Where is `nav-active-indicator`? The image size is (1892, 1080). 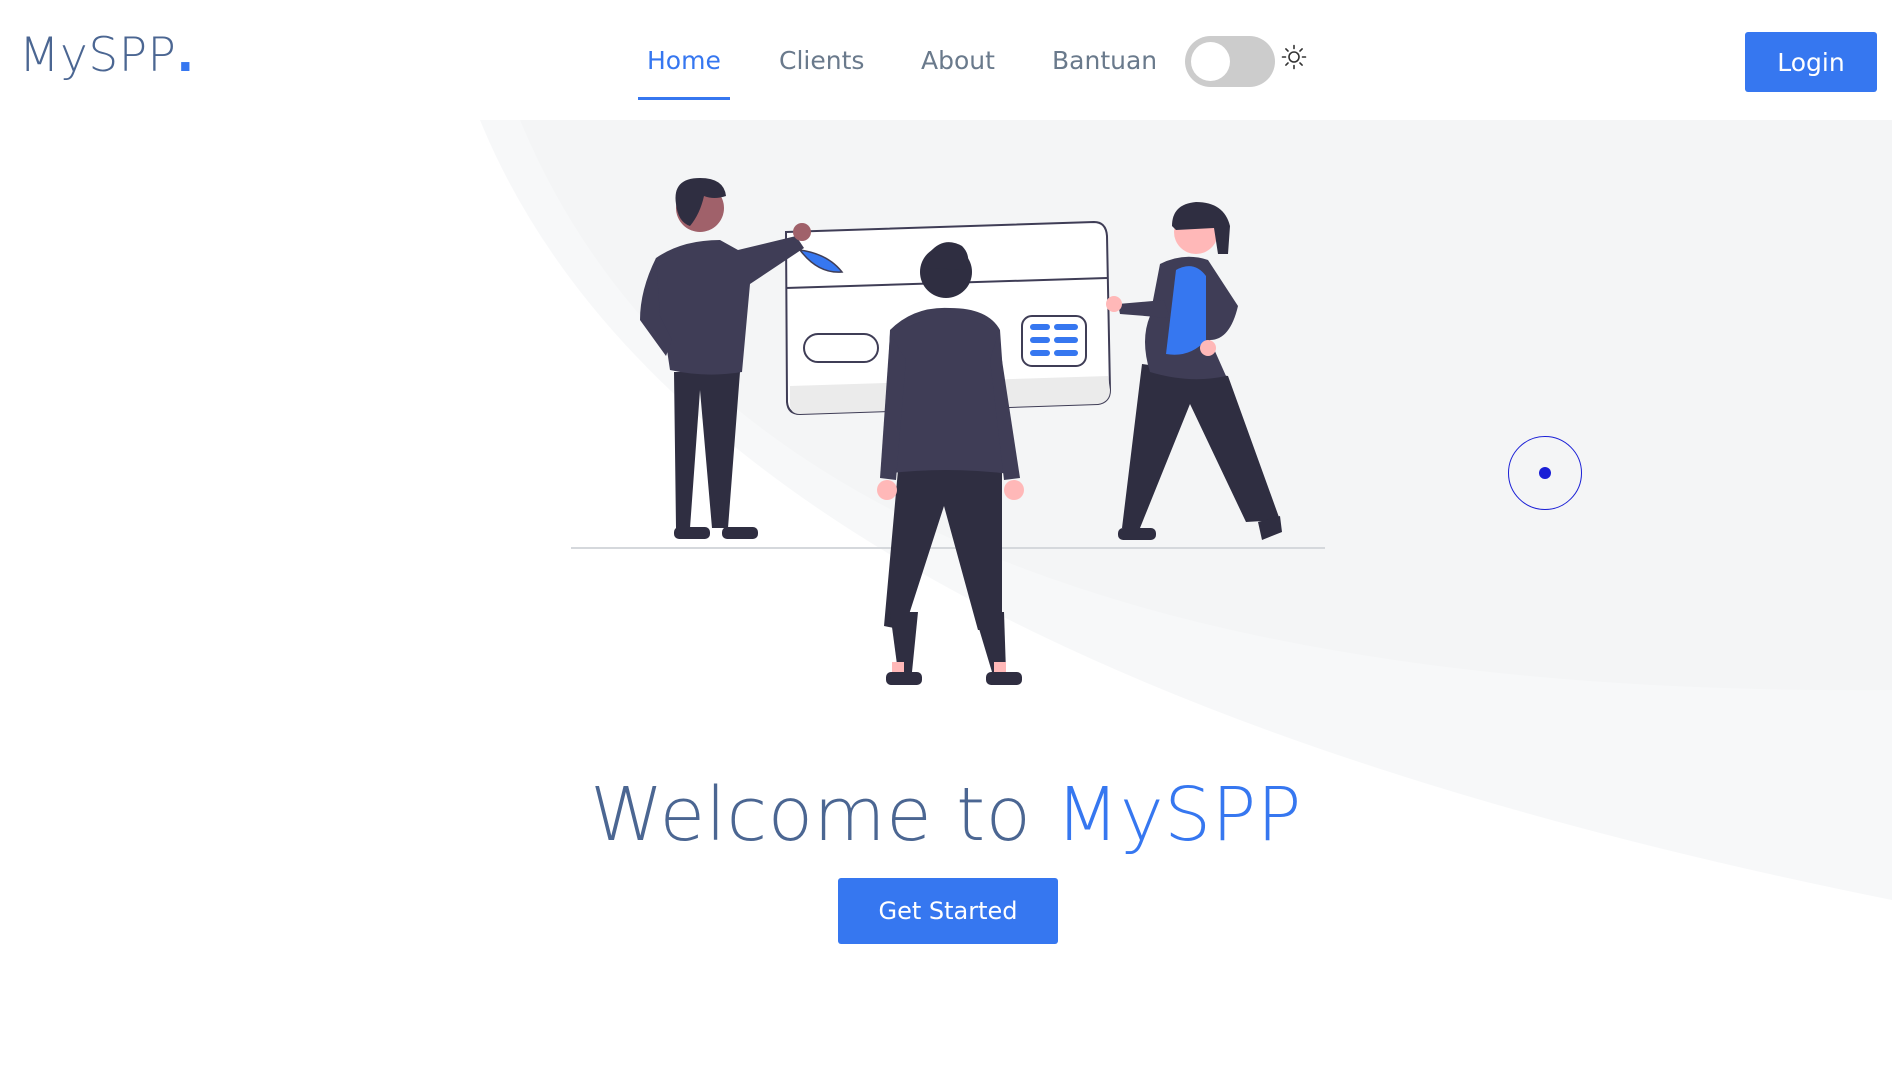
nav-active-indicator is located at coordinates (684, 98).